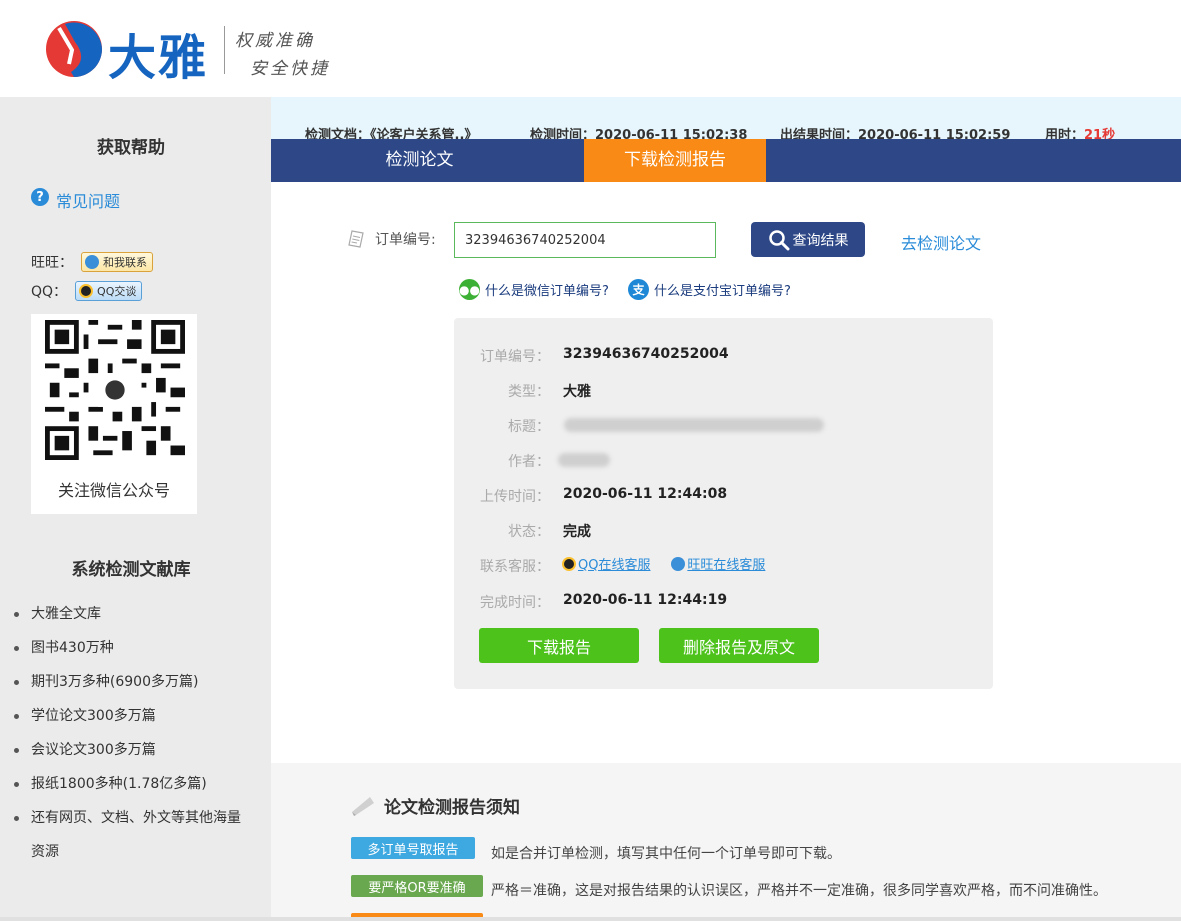  Describe the element at coordinates (645, 494) in the screenshot. I see `result-upload-value: 2020-06-11 12:44:08` at that location.